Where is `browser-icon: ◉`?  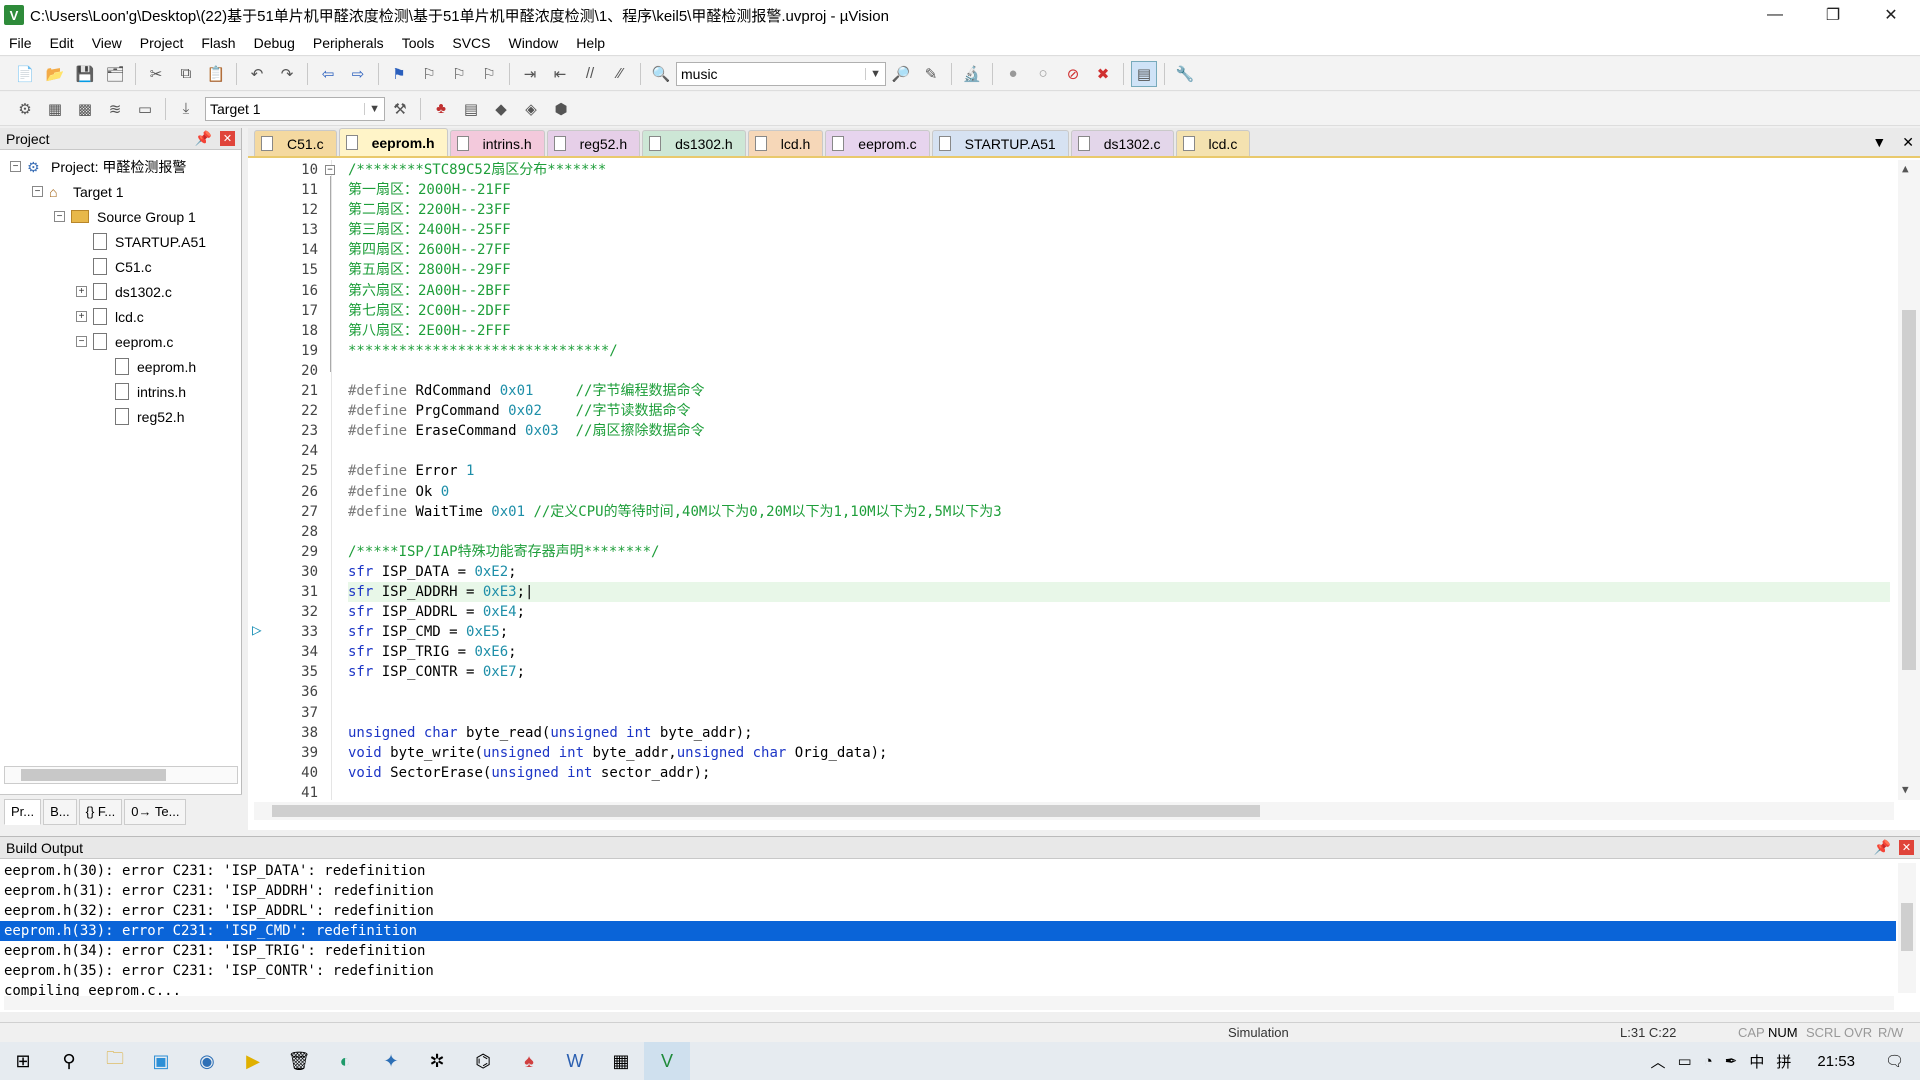
browser-icon: ◉ is located at coordinates (207, 1061).